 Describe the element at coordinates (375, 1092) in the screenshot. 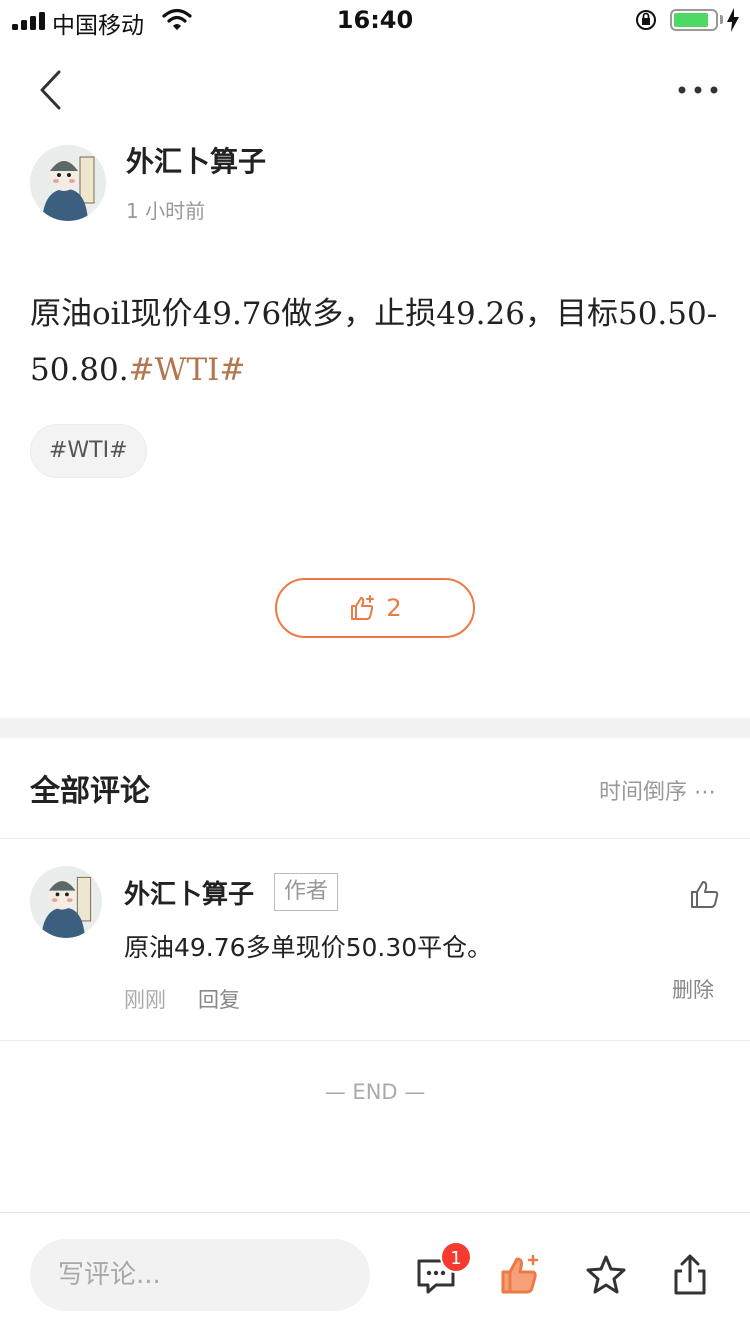

I see `end-marker: — END —` at that location.